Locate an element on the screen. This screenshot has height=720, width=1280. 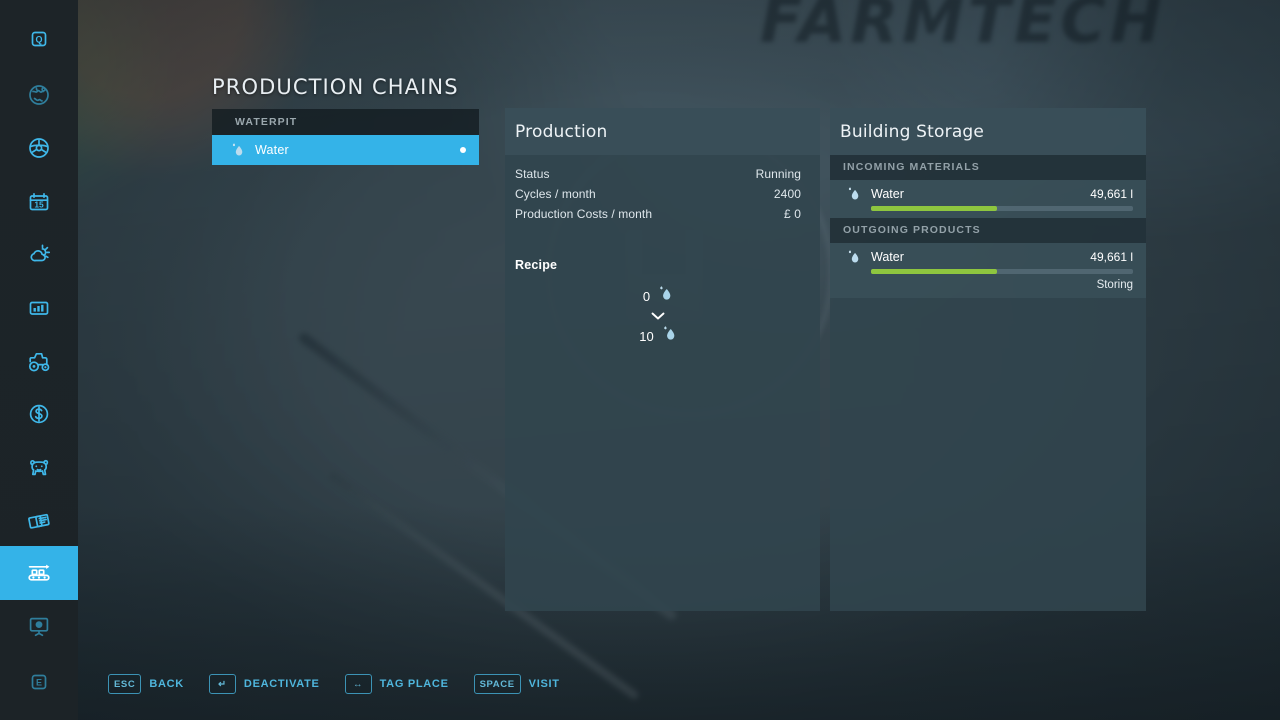
sidebar-item-help-key-q: Q is located at coordinates (39, 39).